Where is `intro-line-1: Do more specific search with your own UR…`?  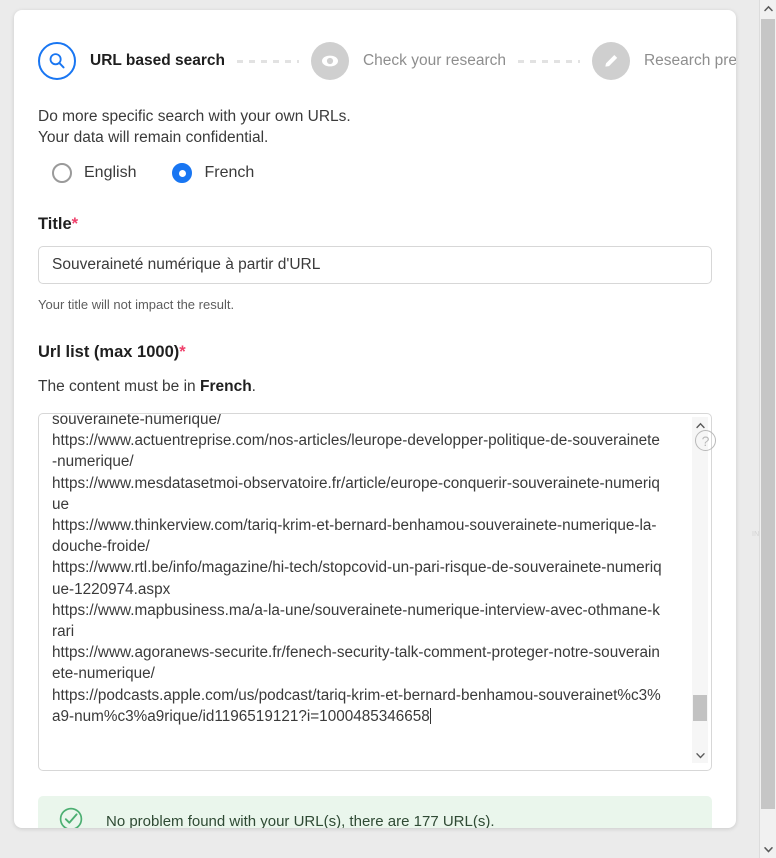
intro-line-1: Do more specific search with your own UR… is located at coordinates (194, 116).